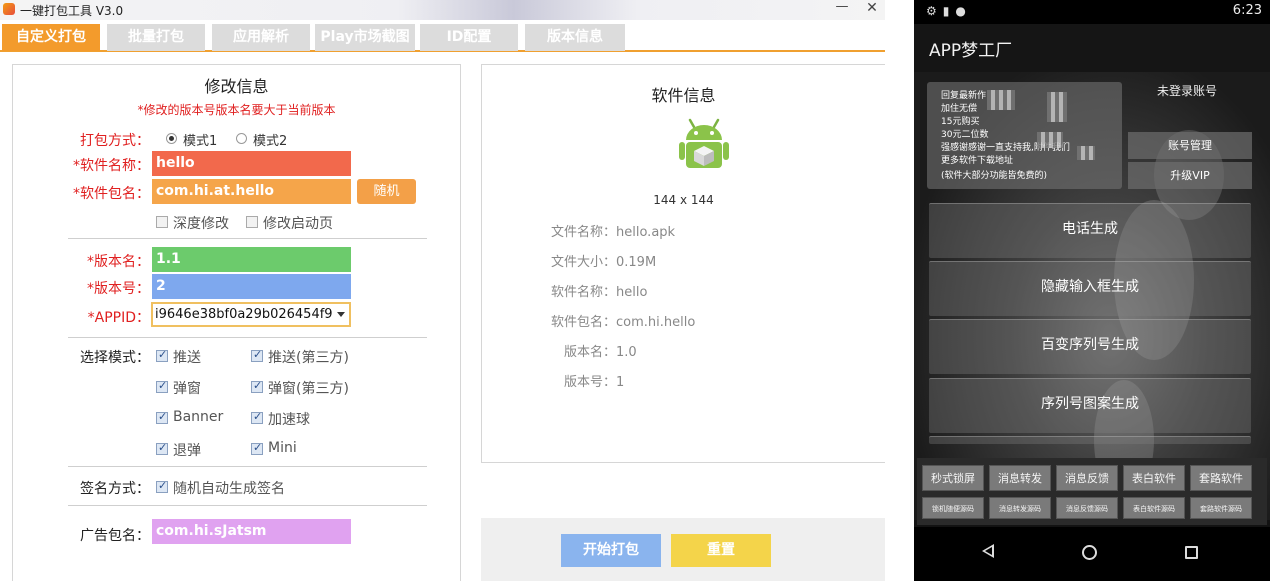 The image size is (1270, 581). What do you see at coordinates (72, 11) in the screenshot?
I see `window-title: 一键打包工具 V3.0` at bounding box center [72, 11].